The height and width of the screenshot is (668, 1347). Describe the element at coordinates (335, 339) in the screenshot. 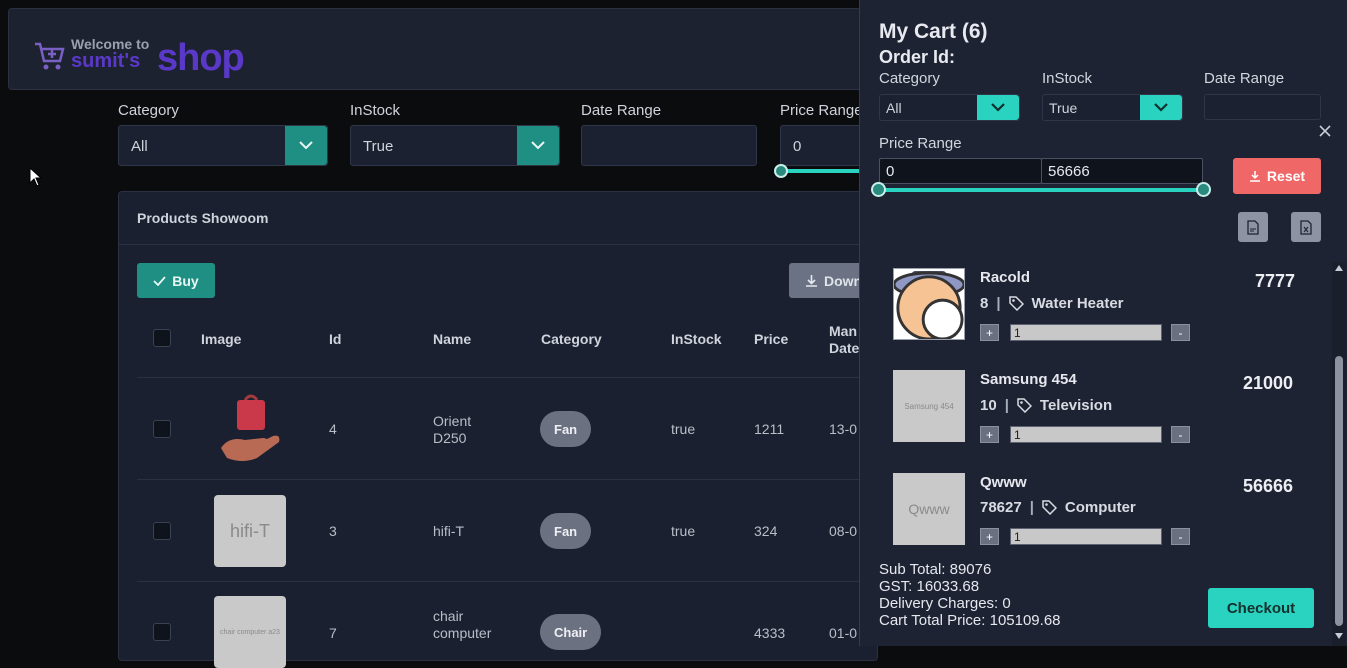

I see `column-header-id: Id` at that location.